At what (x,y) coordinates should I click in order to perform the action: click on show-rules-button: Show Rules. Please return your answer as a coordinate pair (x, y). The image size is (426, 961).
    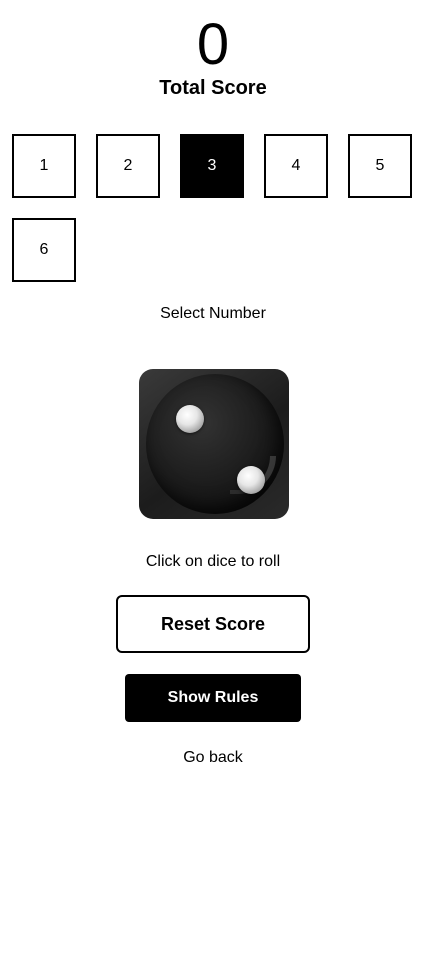
    Looking at the image, I should click on (213, 698).